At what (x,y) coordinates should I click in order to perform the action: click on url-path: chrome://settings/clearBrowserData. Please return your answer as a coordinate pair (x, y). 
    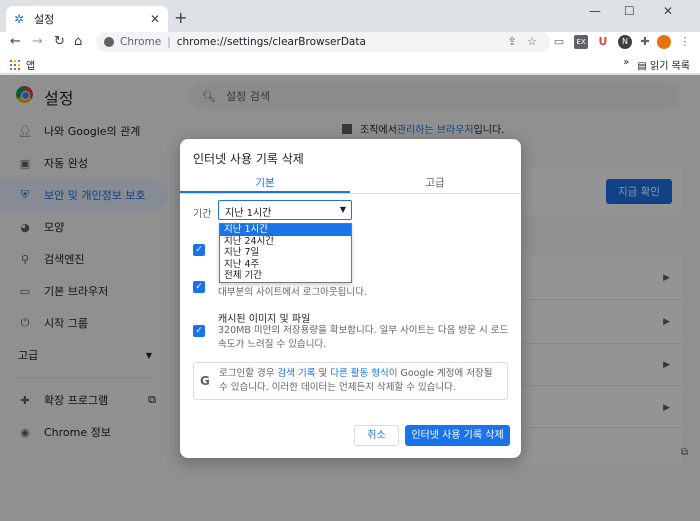
    Looking at the image, I should click on (271, 42).